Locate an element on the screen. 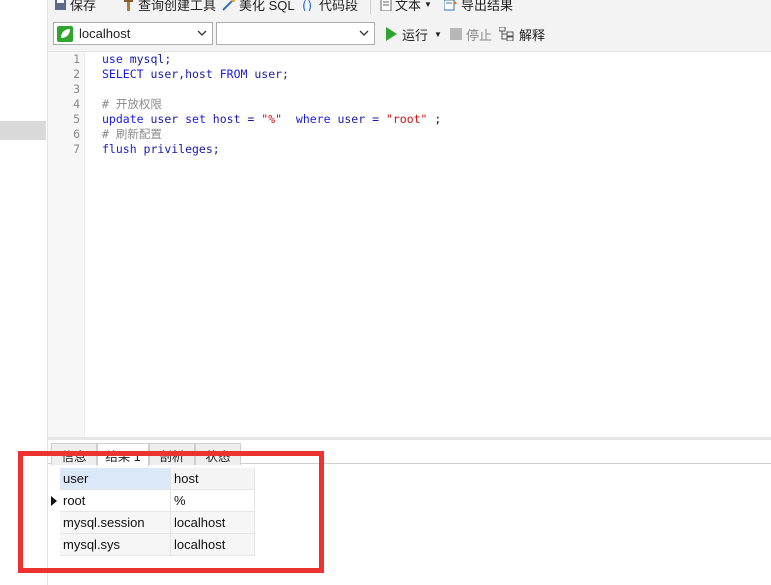 The height and width of the screenshot is (585, 771). sql-string: "root" is located at coordinates (406, 119).